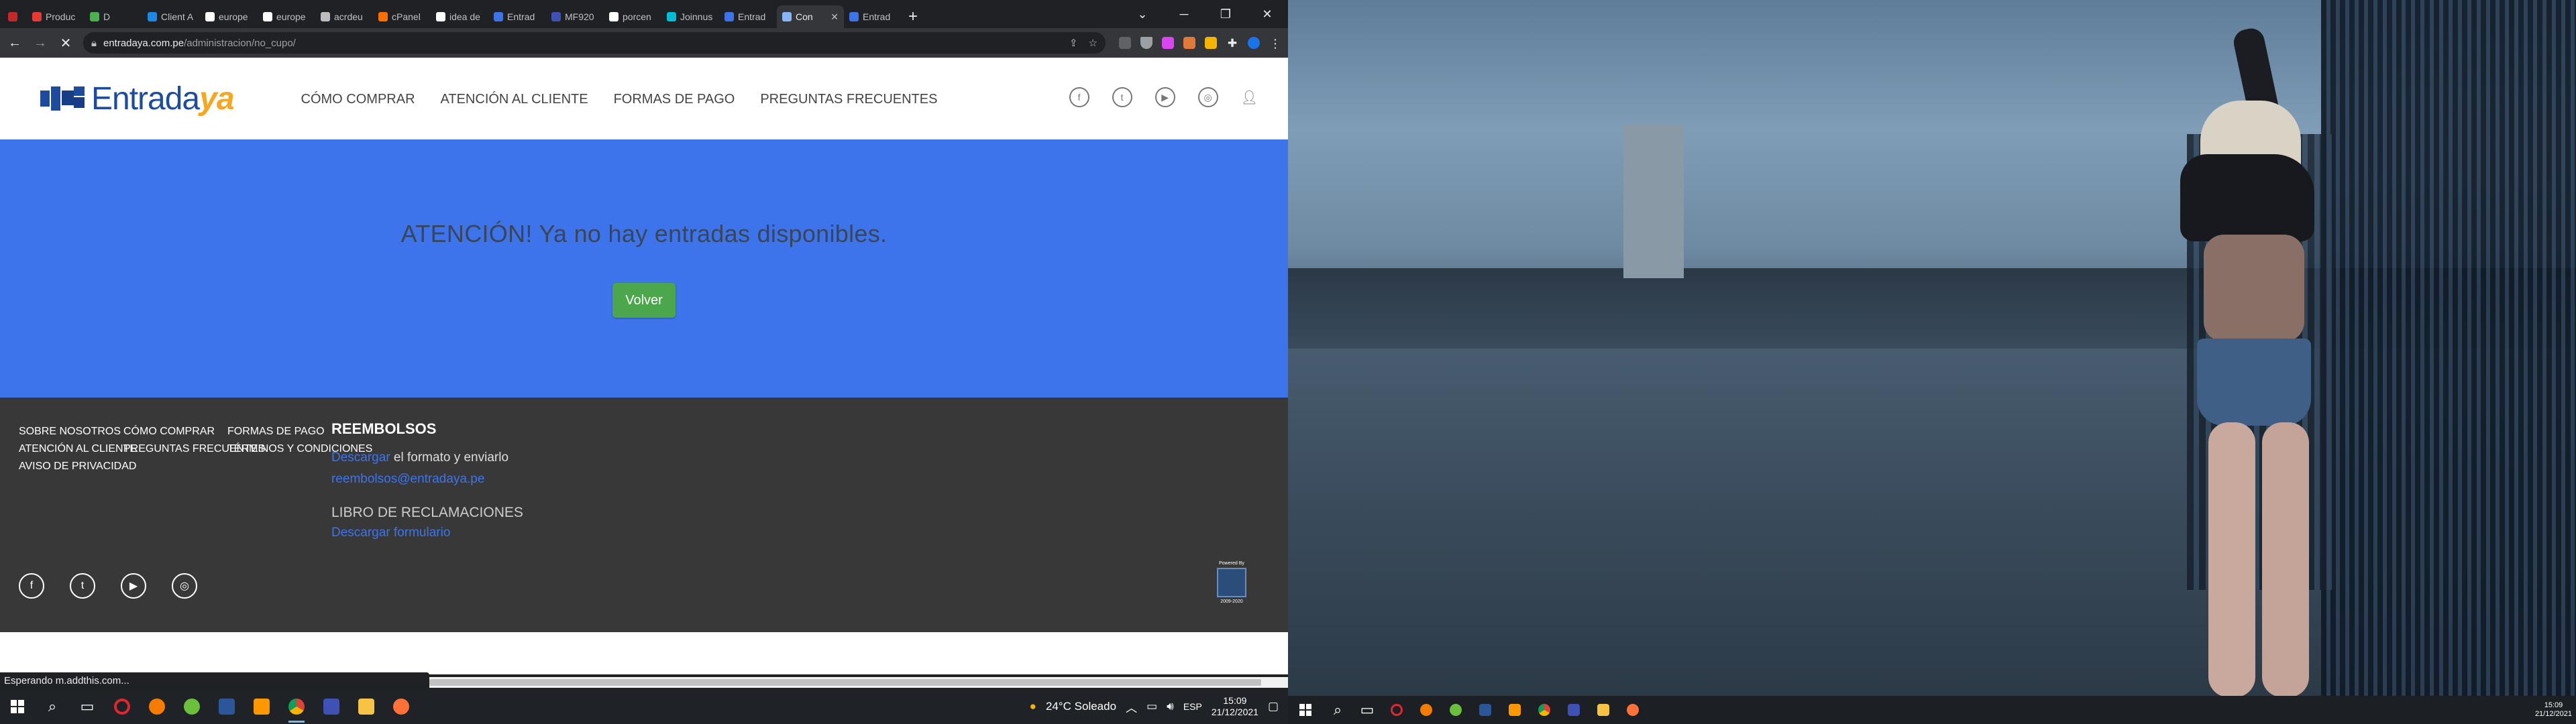  Describe the element at coordinates (113, 16) in the screenshot. I see `browser-tab: D` at that location.